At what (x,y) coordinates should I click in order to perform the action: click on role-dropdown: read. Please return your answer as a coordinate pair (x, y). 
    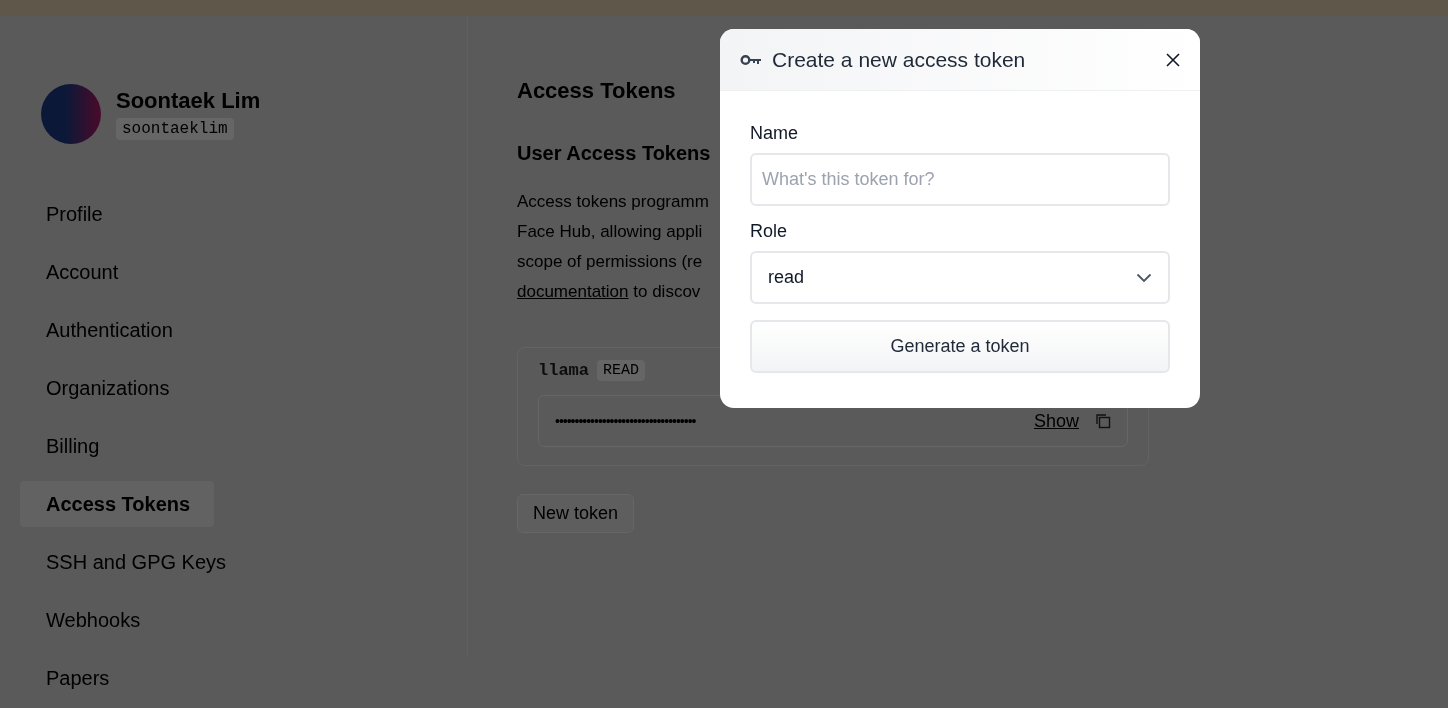
    Looking at the image, I should click on (960, 277).